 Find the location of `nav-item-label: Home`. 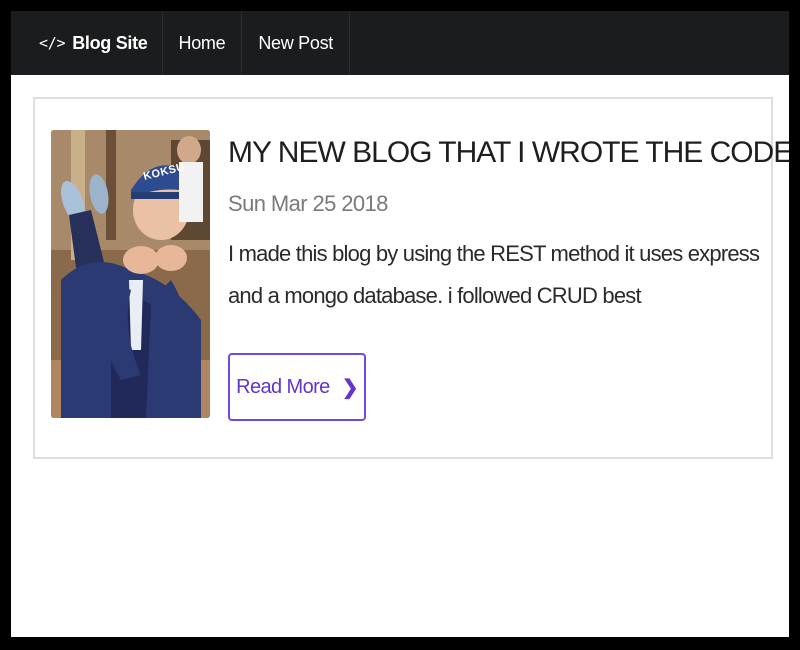

nav-item-label: Home is located at coordinates (202, 42).